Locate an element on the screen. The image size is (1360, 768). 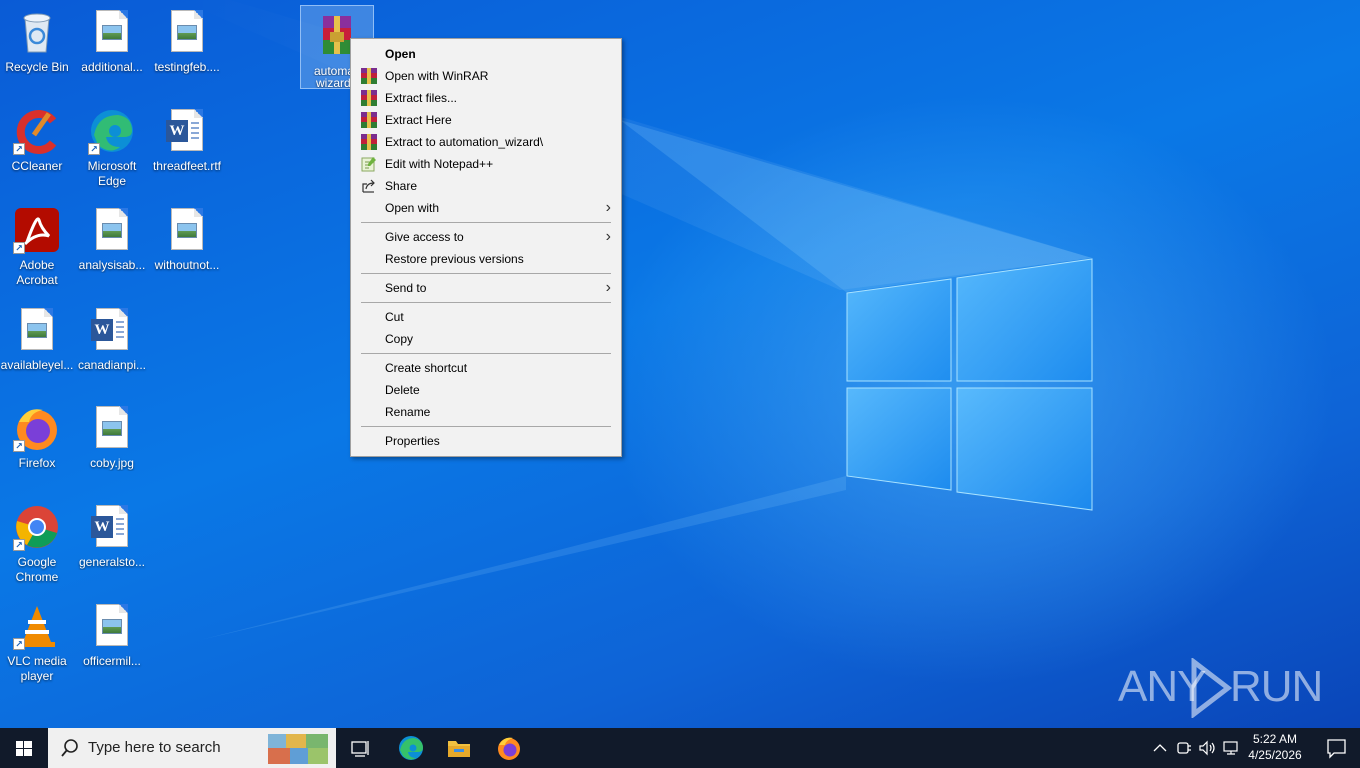
menu-item-open-with-winrar: Open with WinRAR is located at coordinates (486, 76).